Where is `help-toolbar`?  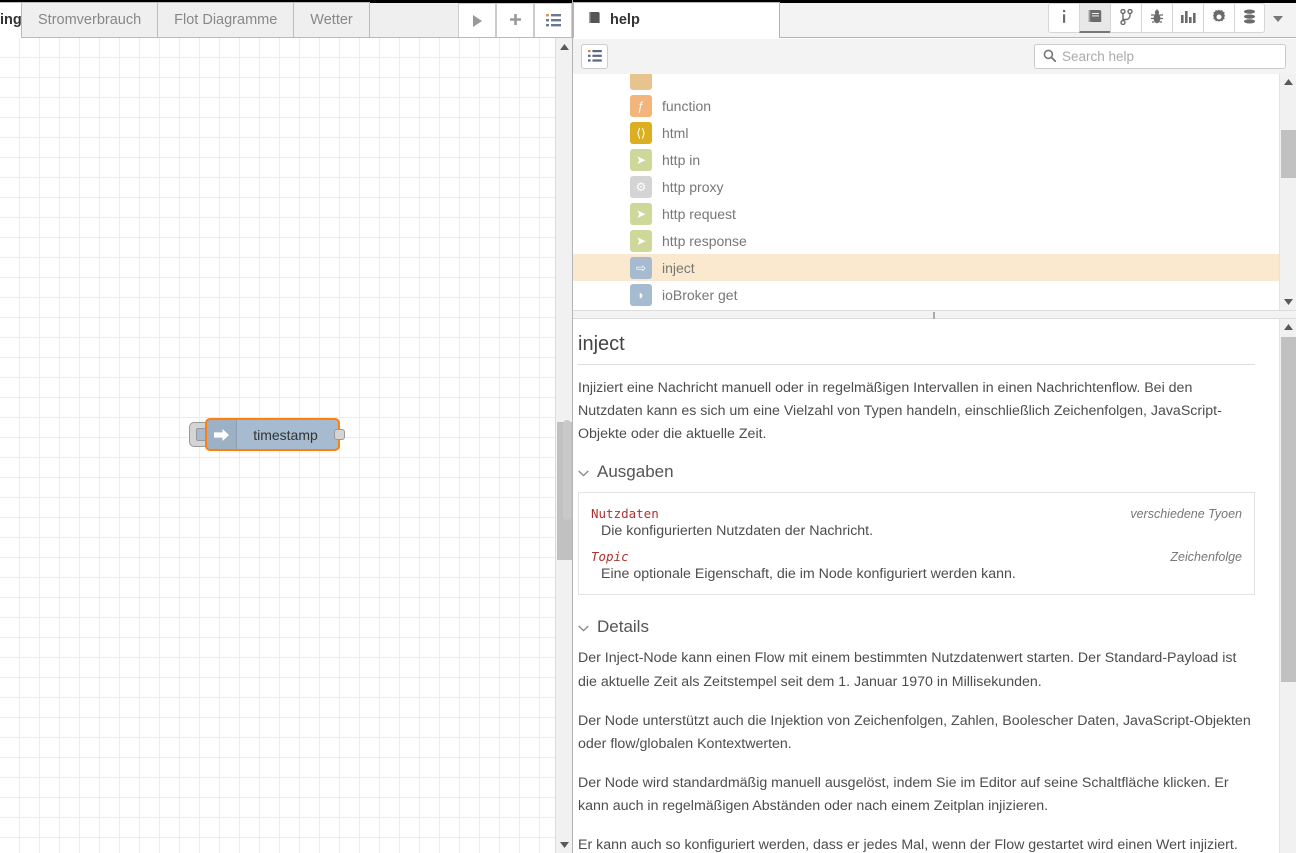 help-toolbar is located at coordinates (934, 56).